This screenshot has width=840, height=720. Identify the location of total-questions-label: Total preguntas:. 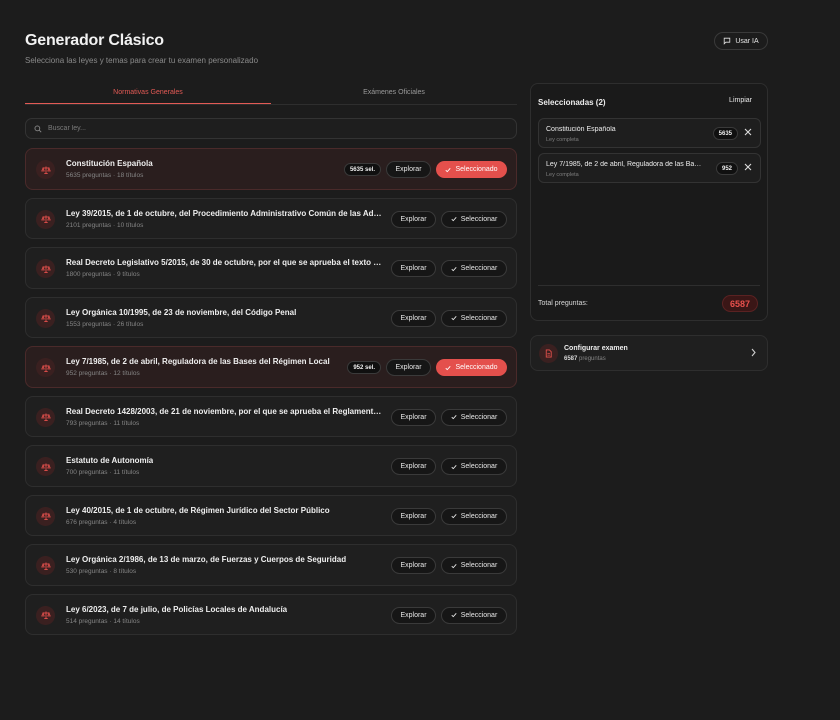
(563, 303).